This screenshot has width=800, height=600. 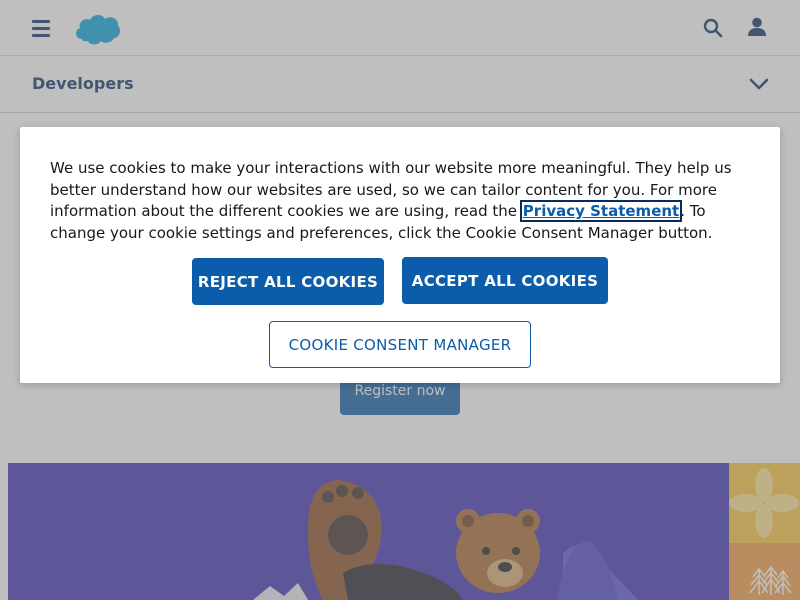 What do you see at coordinates (505, 280) in the screenshot?
I see `accept-all-cookies-button: ACCEPT ALL COOKIES` at bounding box center [505, 280].